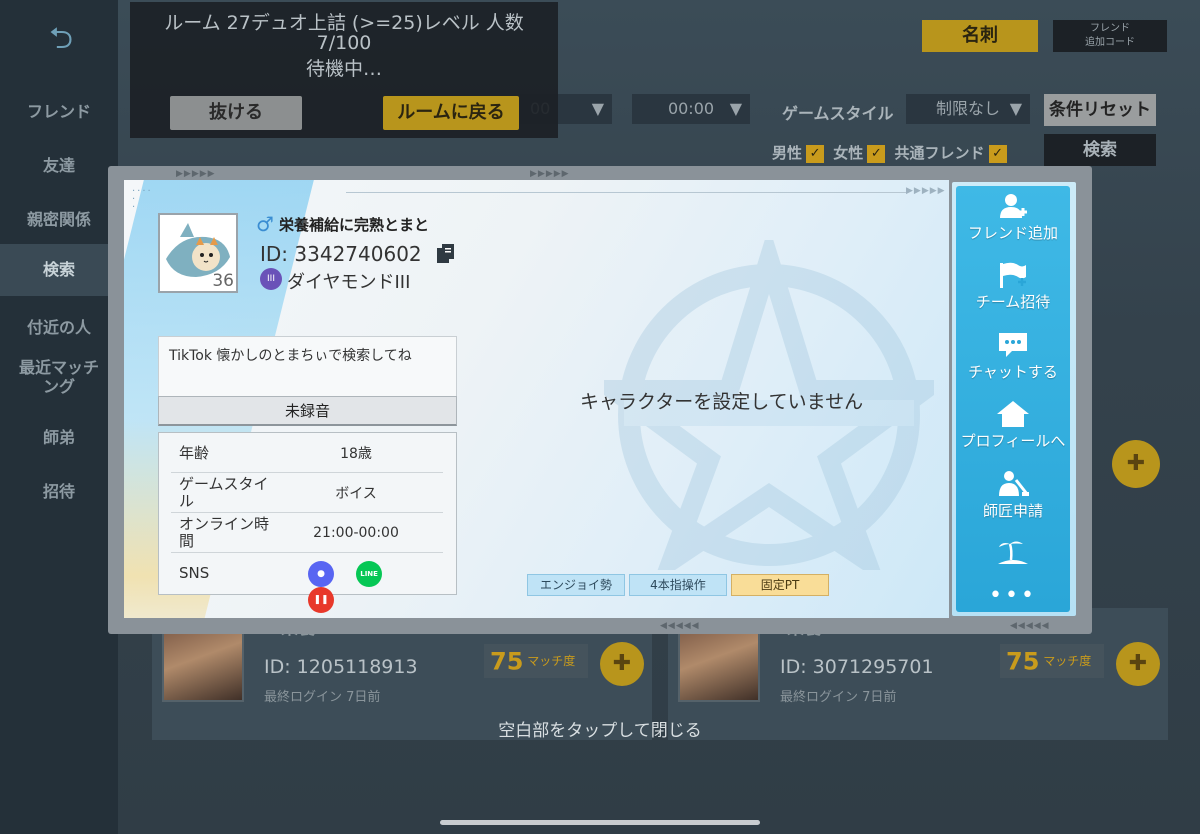 This screenshot has height=834, width=1200. I want to click on info-label: 年齢, so click(194, 452).